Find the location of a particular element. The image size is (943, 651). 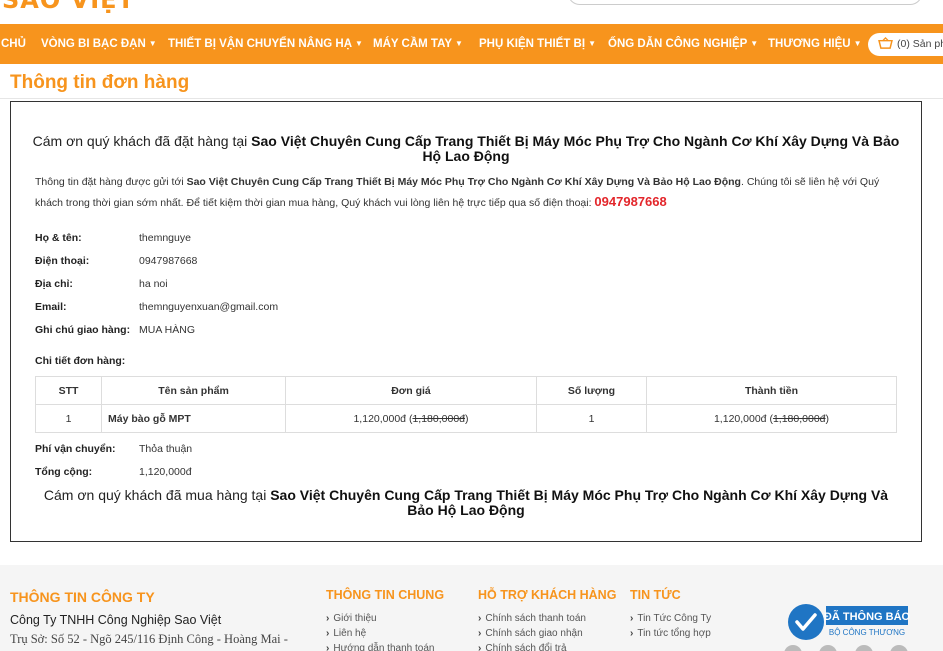

note-label: Ghi chú giao hàng: is located at coordinates (83, 330).